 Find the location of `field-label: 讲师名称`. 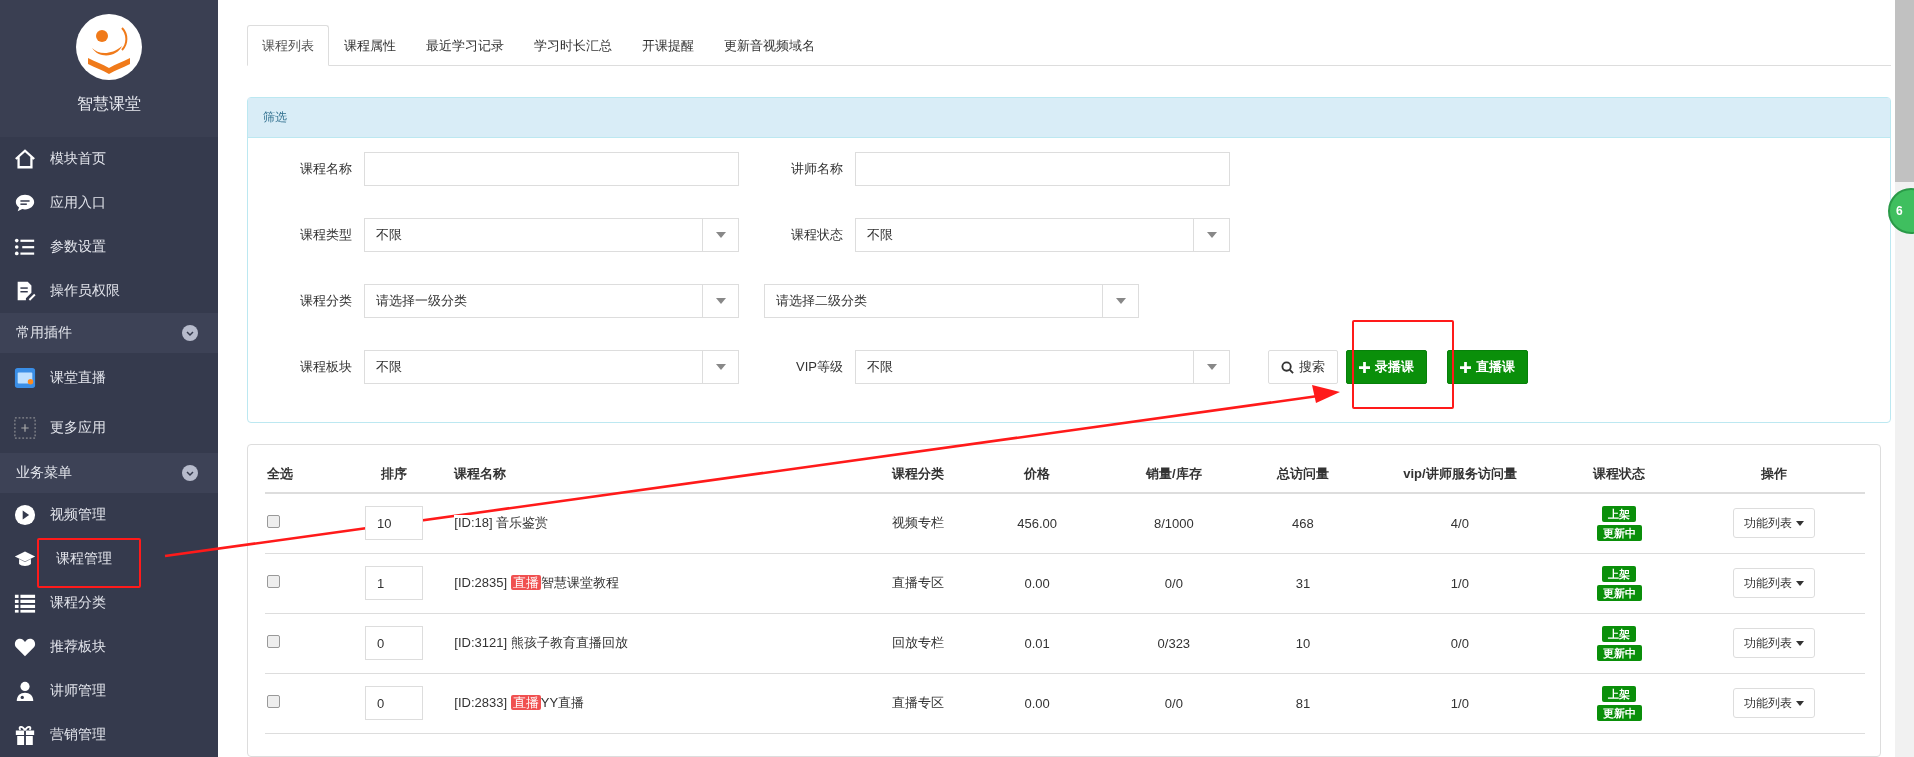

field-label: 讲师名称 is located at coordinates (817, 169).